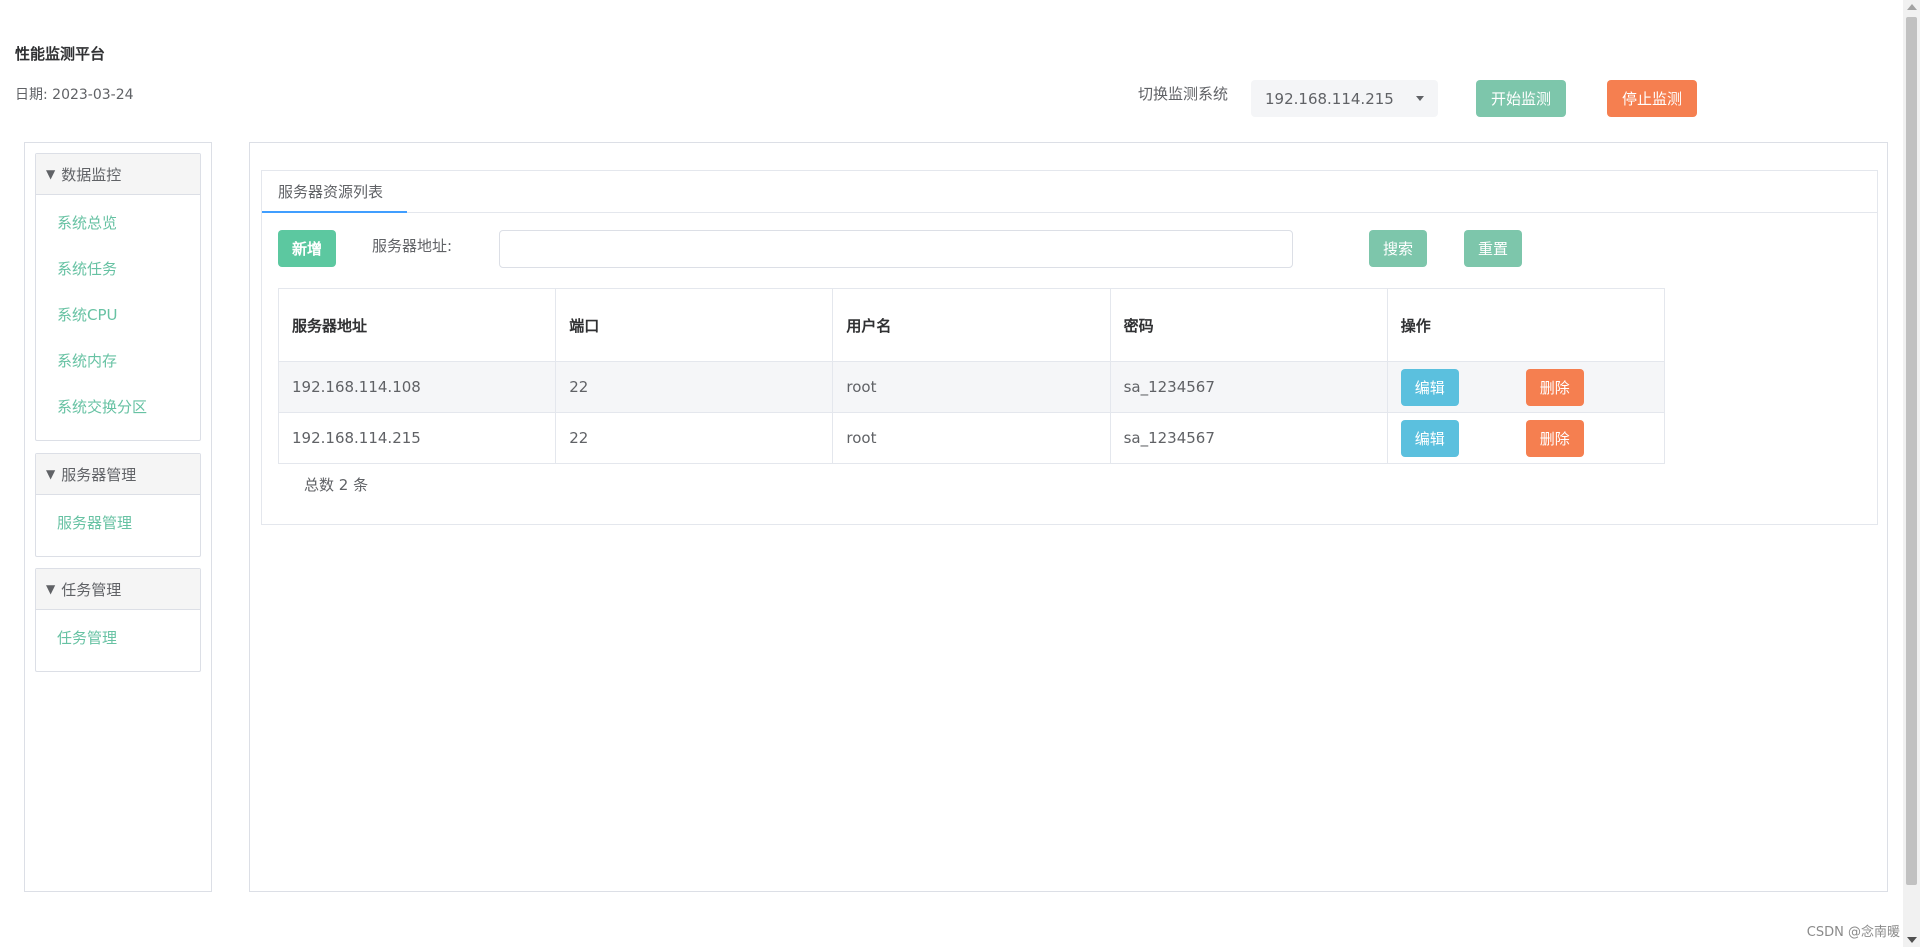 This screenshot has width=1920, height=947. I want to click on table-row: 192.168.114.215 22 root sa_1234567 编辑 删除, so click(971, 438).